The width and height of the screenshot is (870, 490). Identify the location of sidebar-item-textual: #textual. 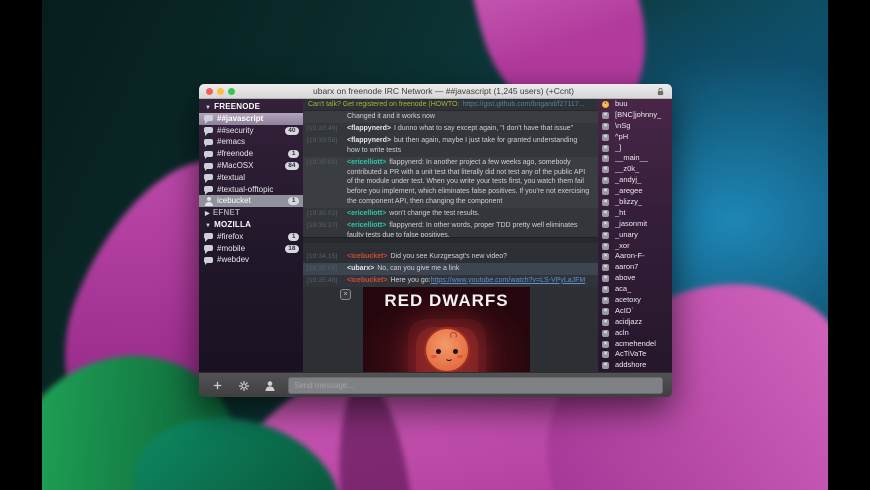
(251, 178).